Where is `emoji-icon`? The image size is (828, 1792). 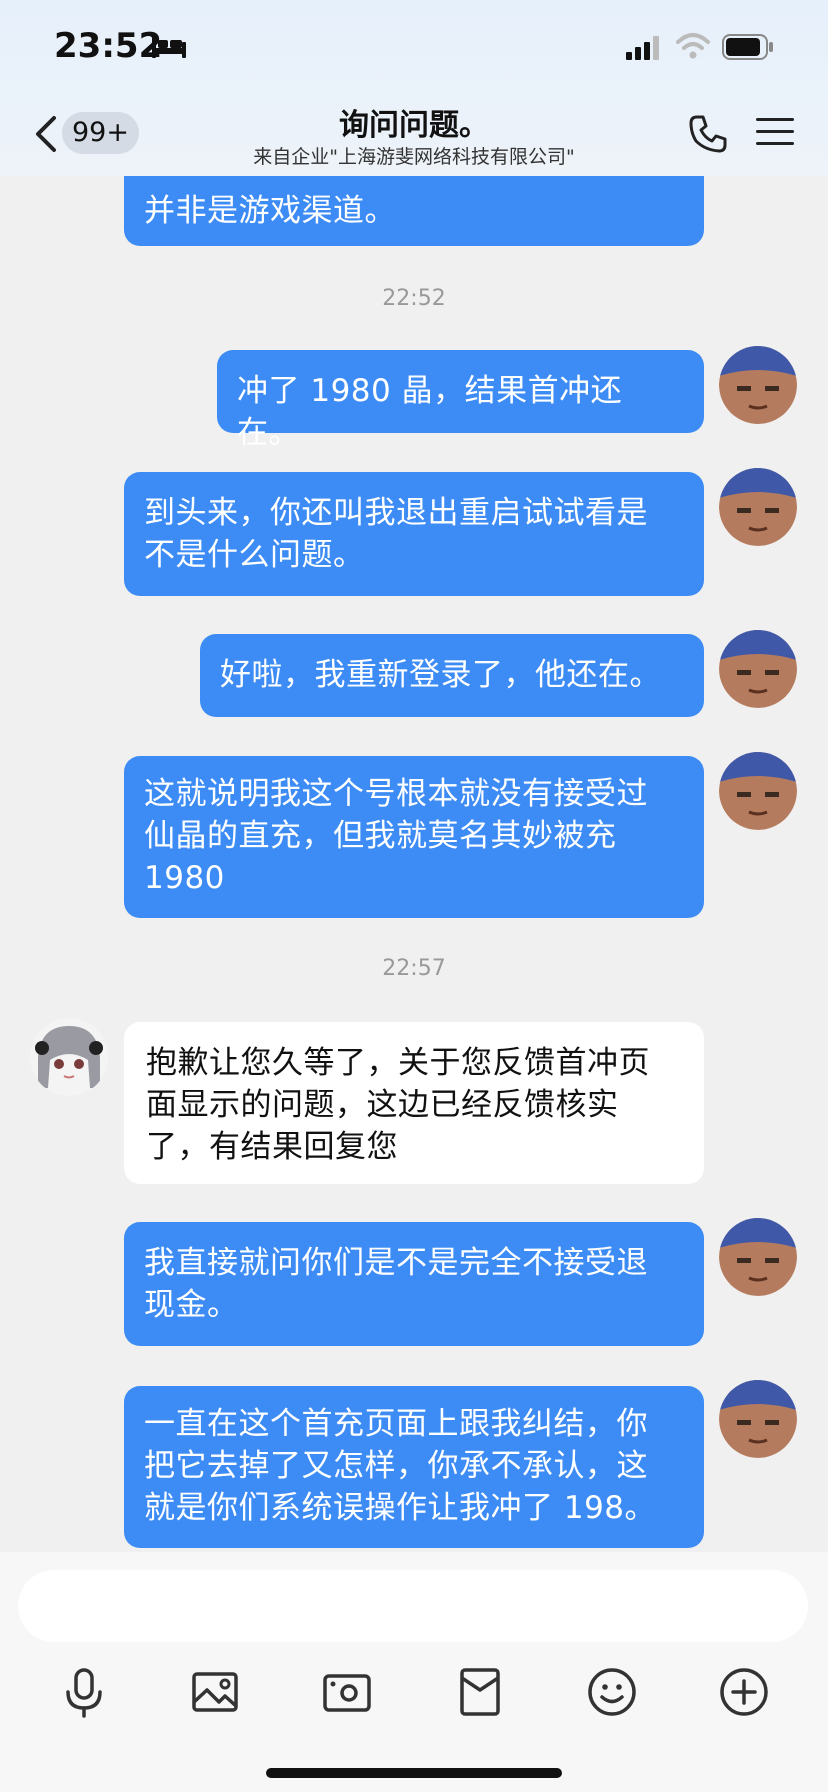 emoji-icon is located at coordinates (612, 1692).